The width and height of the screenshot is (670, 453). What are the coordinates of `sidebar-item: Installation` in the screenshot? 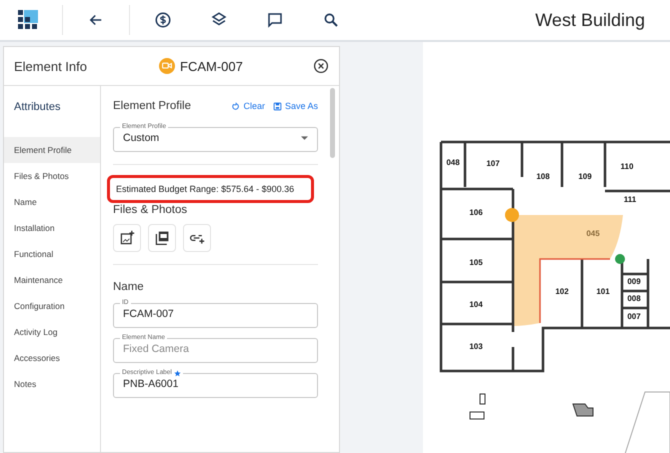 It's located at (52, 228).